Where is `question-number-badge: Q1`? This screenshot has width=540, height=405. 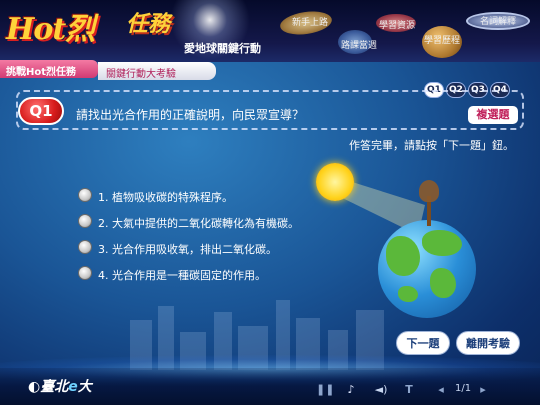 question-number-badge: Q1 is located at coordinates (41, 111).